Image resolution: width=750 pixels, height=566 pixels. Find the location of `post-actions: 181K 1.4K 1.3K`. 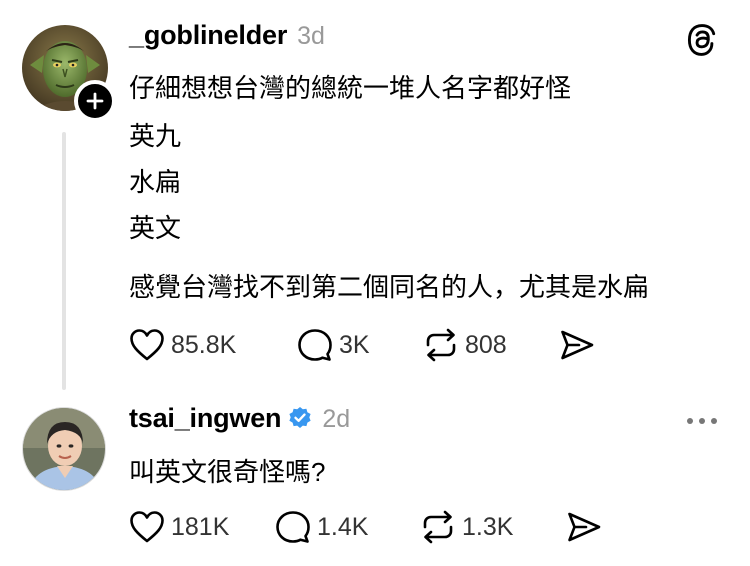

post-actions: 181K 1.4K 1.3K is located at coordinates (368, 527).